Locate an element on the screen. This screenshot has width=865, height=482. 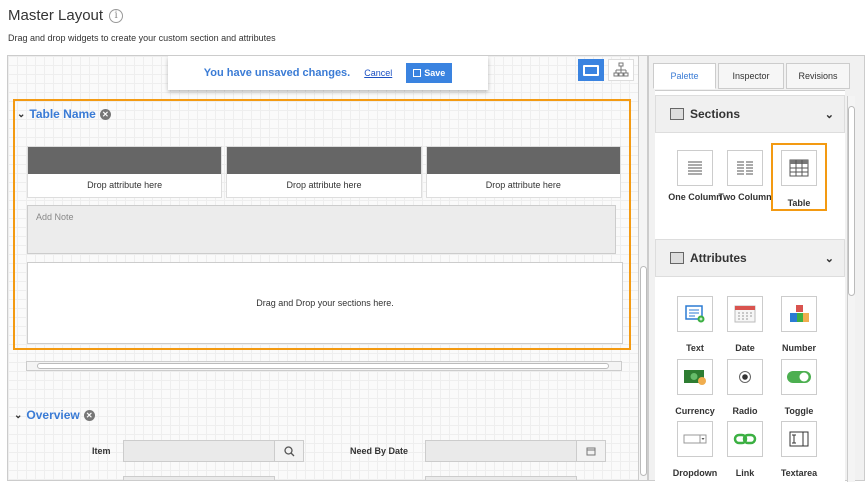
dropdown-tile is located at coordinates (695, 439).